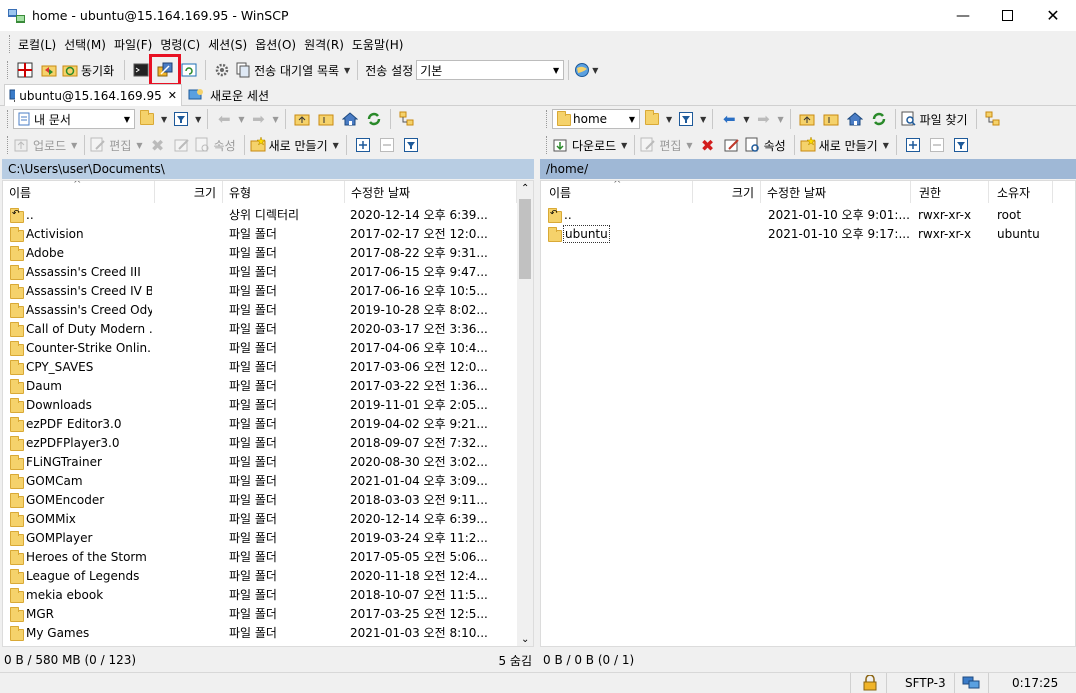 This screenshot has height=693, width=1076. What do you see at coordinates (411, 145) in the screenshot?
I see `left-select-filter-button` at bounding box center [411, 145].